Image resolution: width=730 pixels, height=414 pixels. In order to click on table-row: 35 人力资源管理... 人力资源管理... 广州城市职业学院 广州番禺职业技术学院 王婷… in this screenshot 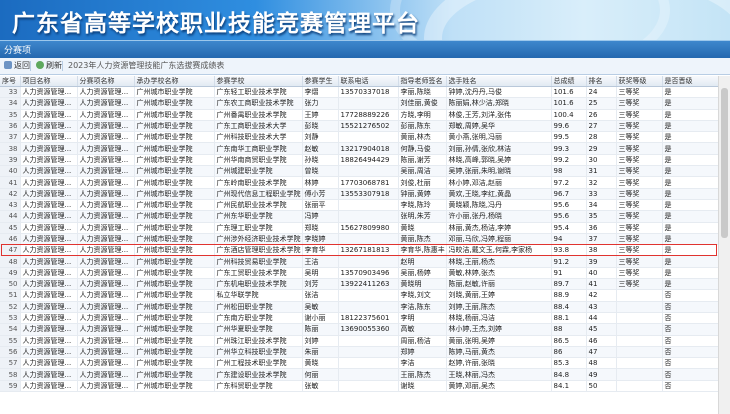, I will do `click(359, 115)`.